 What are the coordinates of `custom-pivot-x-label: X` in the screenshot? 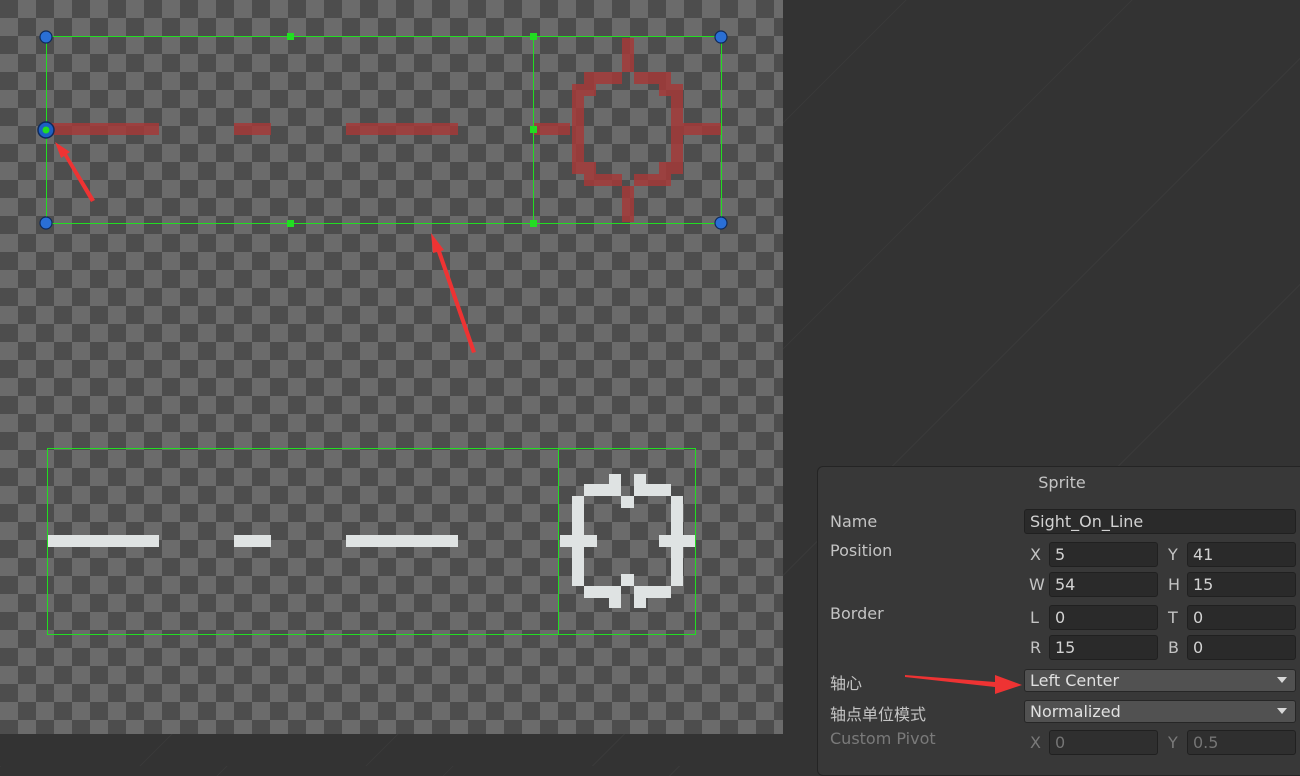 It's located at (1035, 742).